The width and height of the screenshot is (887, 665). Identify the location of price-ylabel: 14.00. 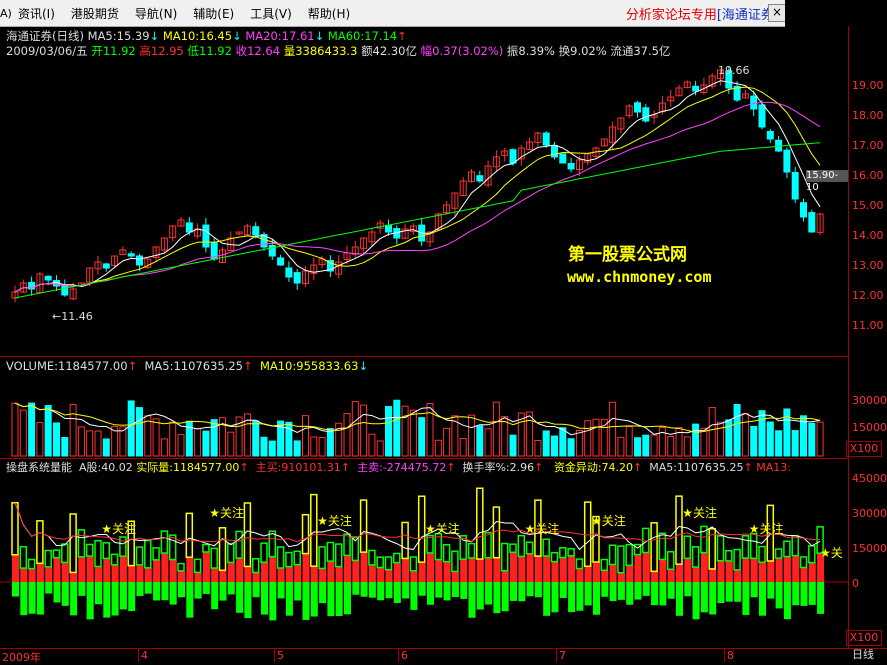
(868, 235).